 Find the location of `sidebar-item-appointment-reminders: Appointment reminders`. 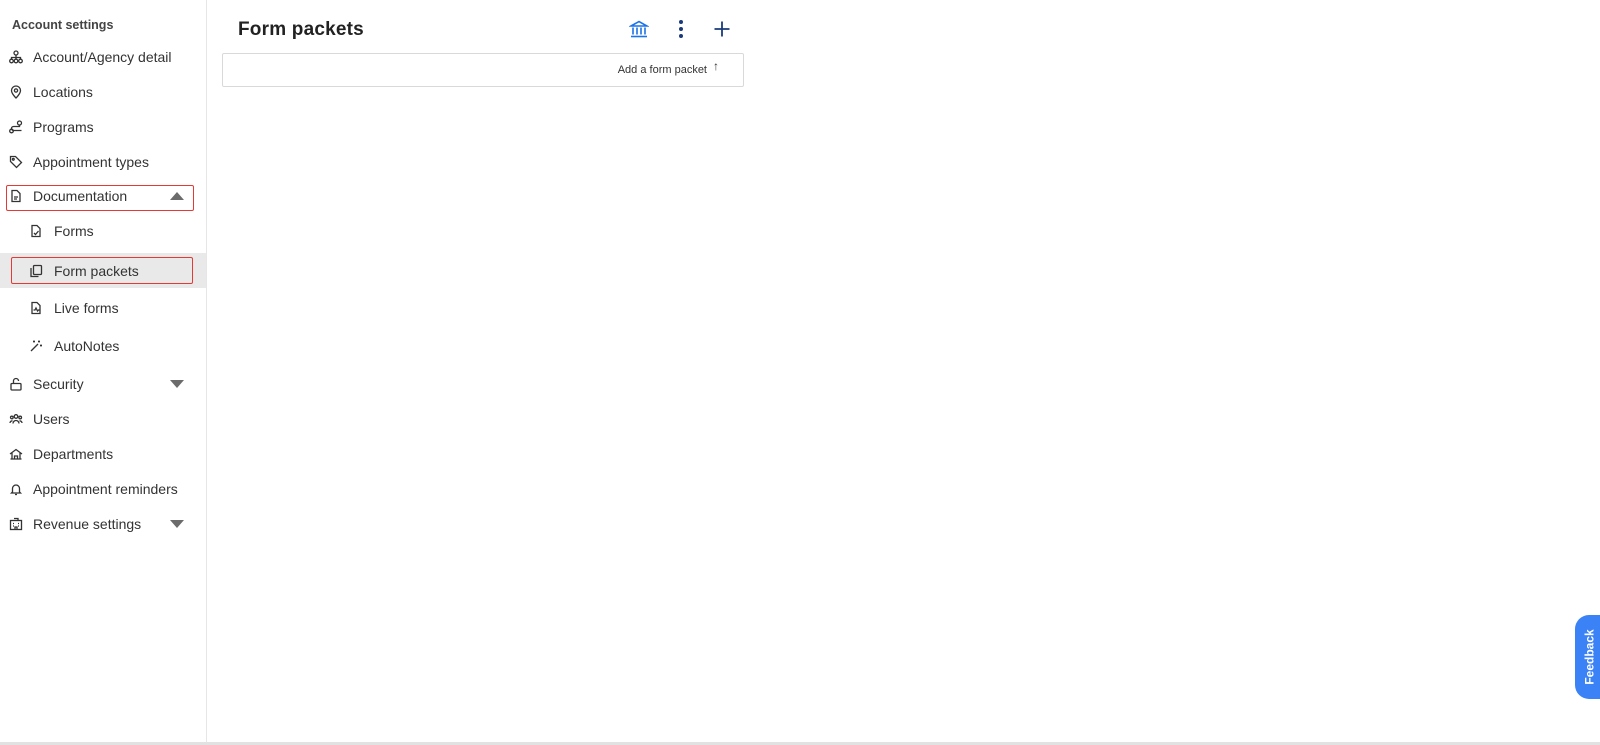

sidebar-item-appointment-reminders: Appointment reminders is located at coordinates (103, 489).